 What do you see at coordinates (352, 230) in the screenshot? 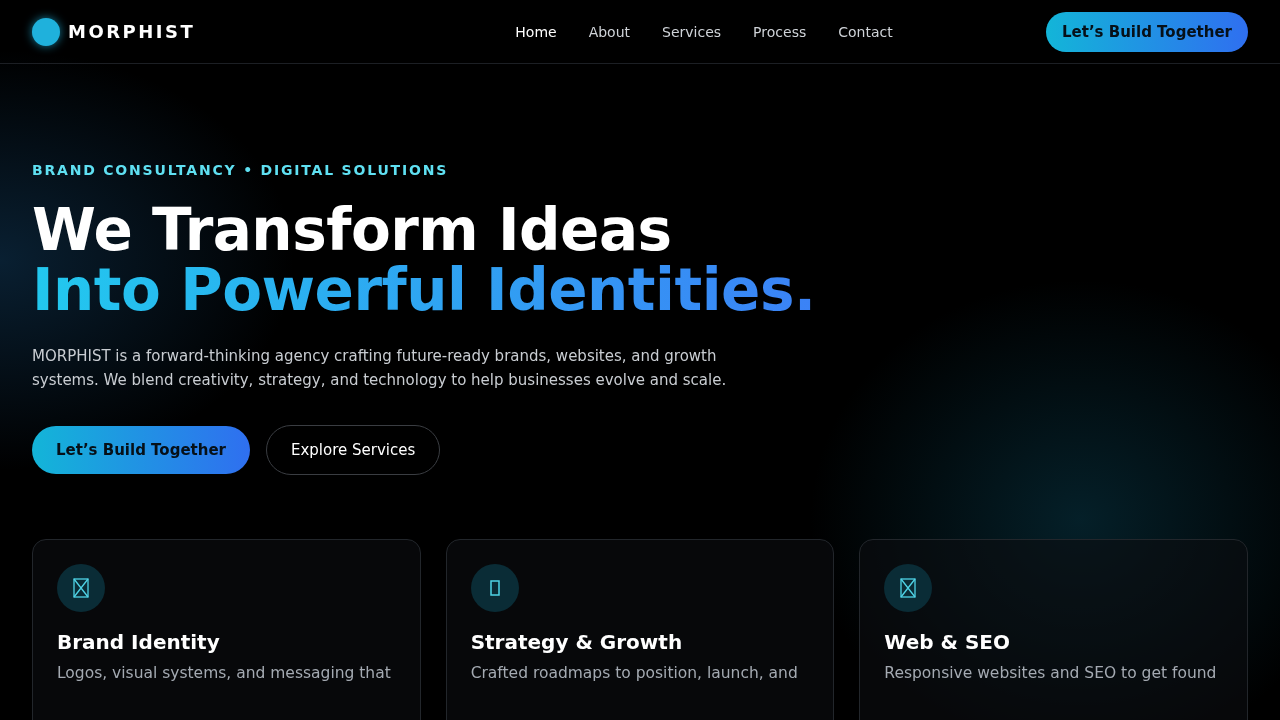
I see `headline: We Transform Ideas` at bounding box center [352, 230].